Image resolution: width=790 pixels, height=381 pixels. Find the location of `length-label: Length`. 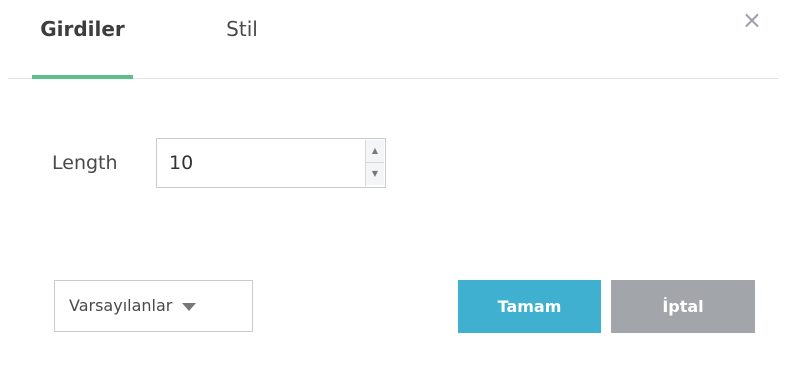

length-label: Length is located at coordinates (85, 163).